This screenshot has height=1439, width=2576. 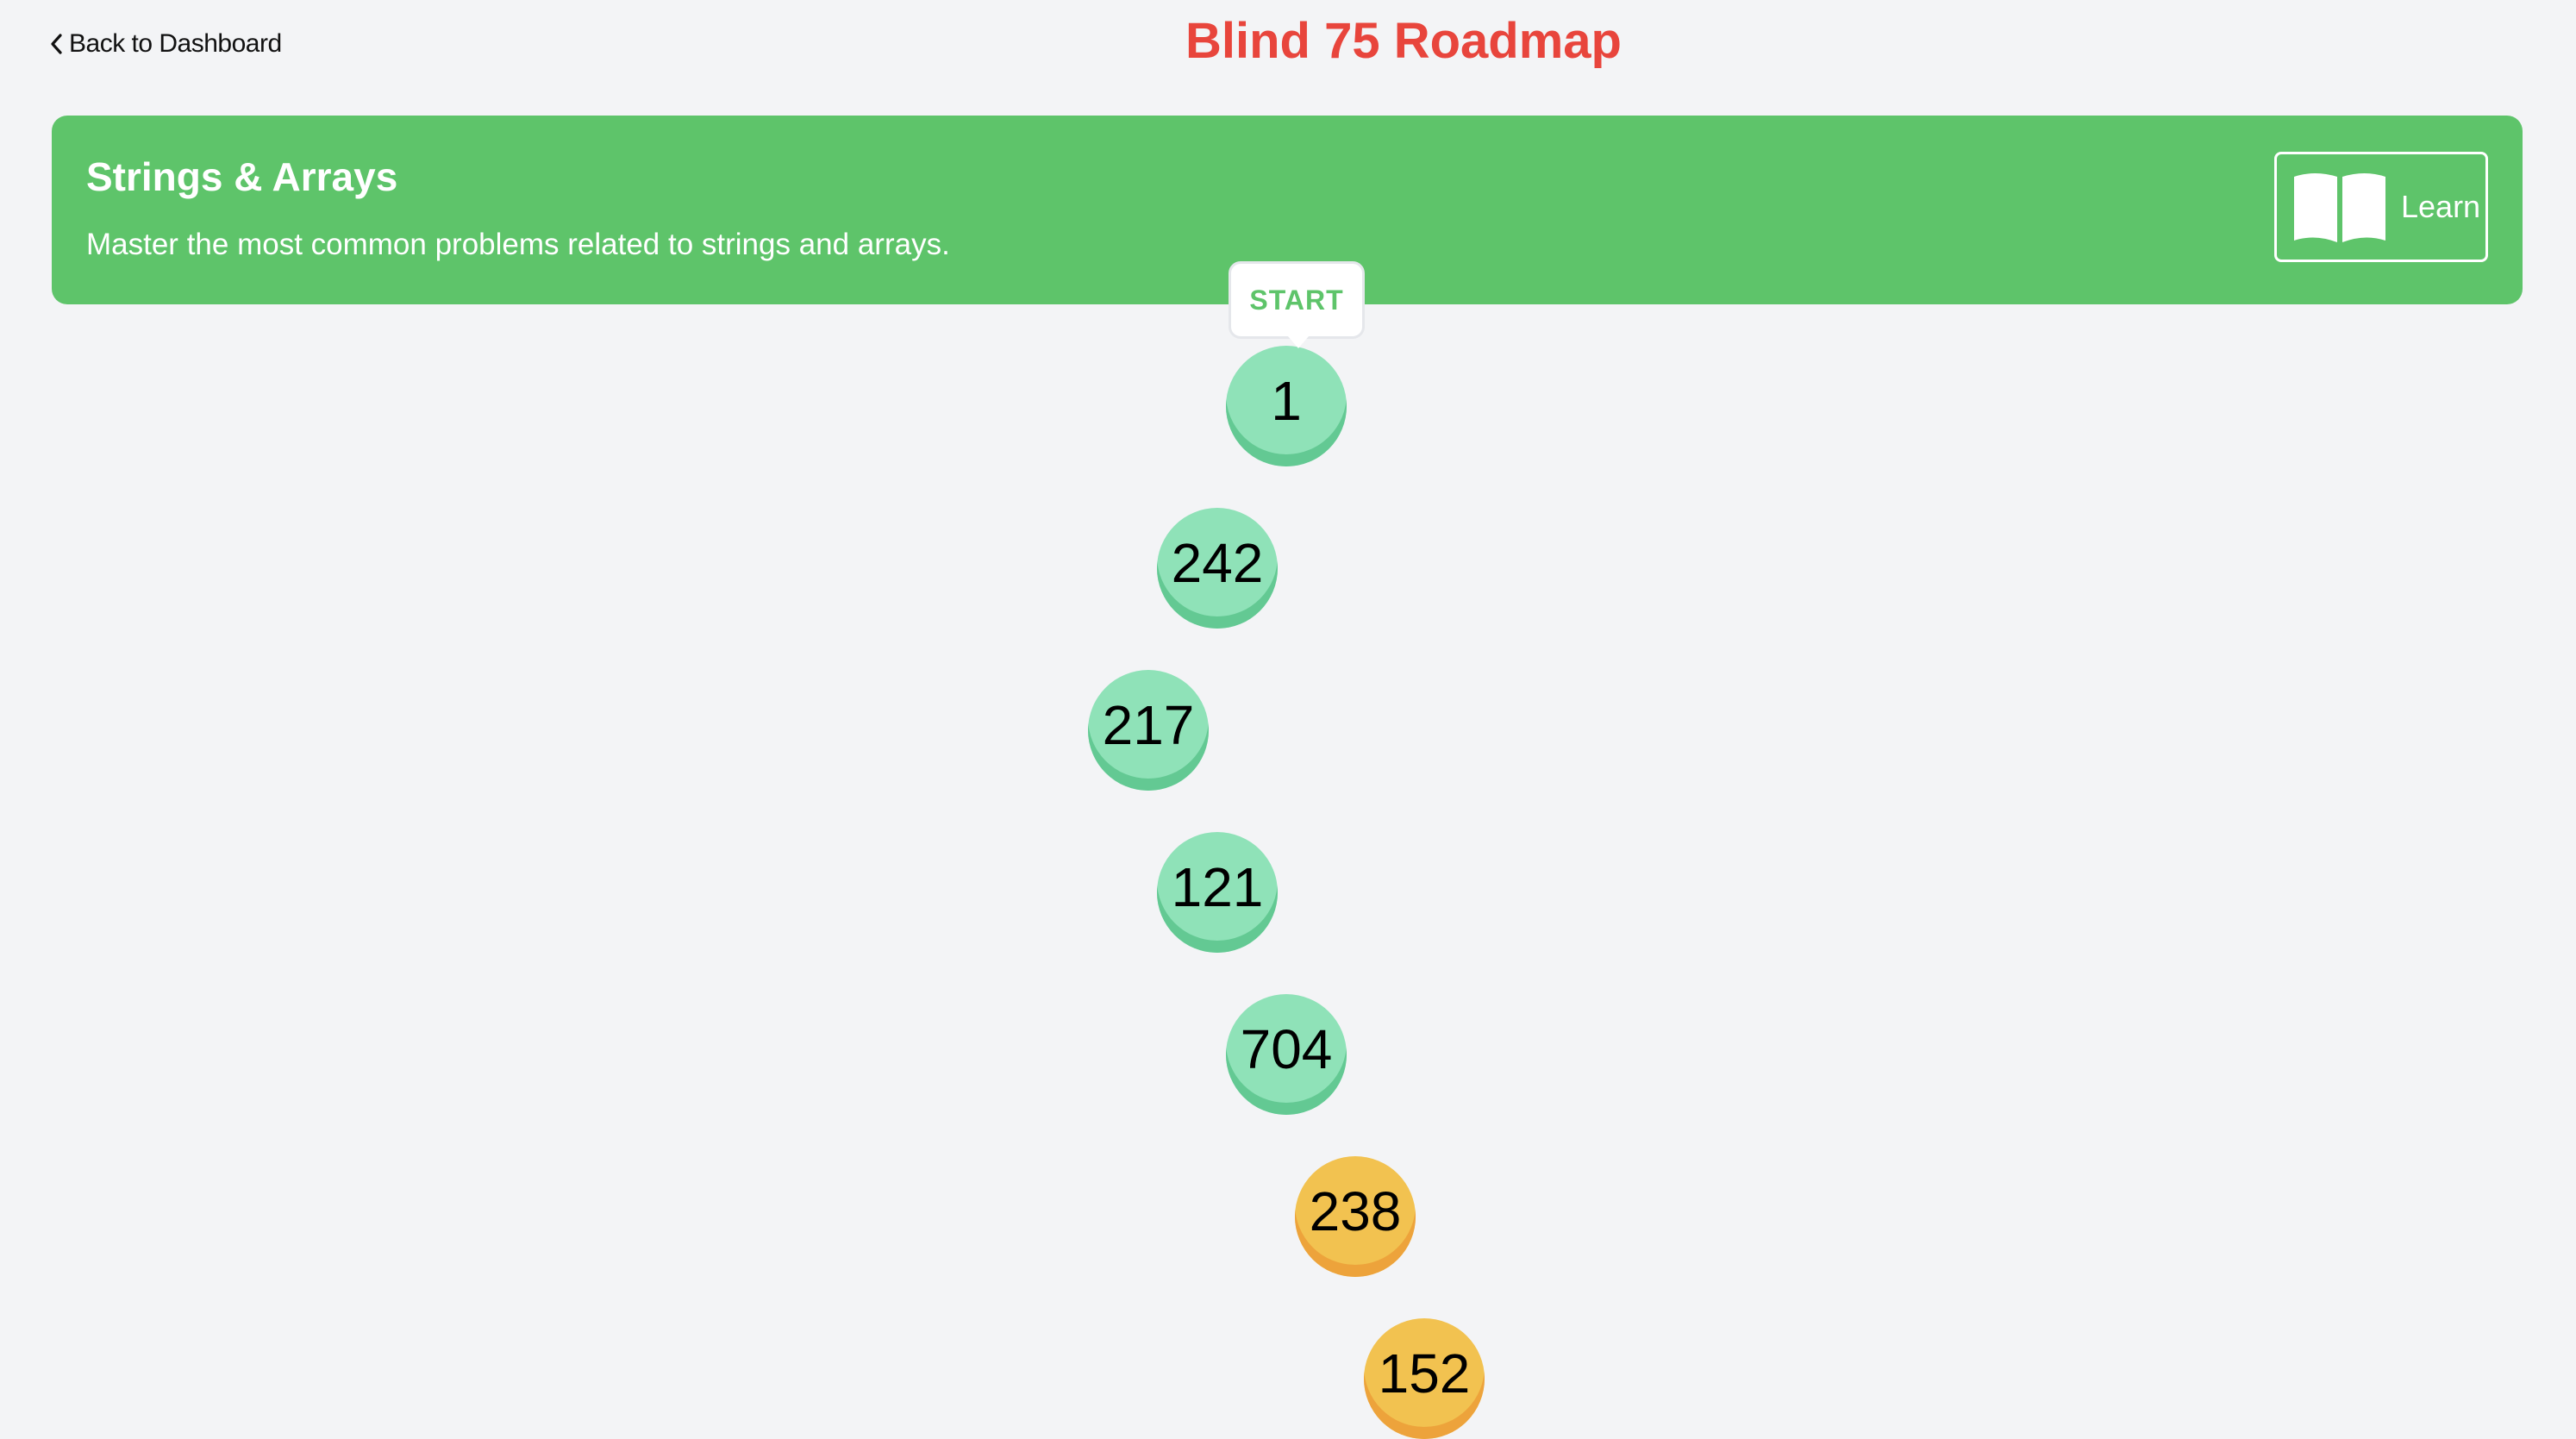 What do you see at coordinates (1217, 563) in the screenshot?
I see `problem-number: 242` at bounding box center [1217, 563].